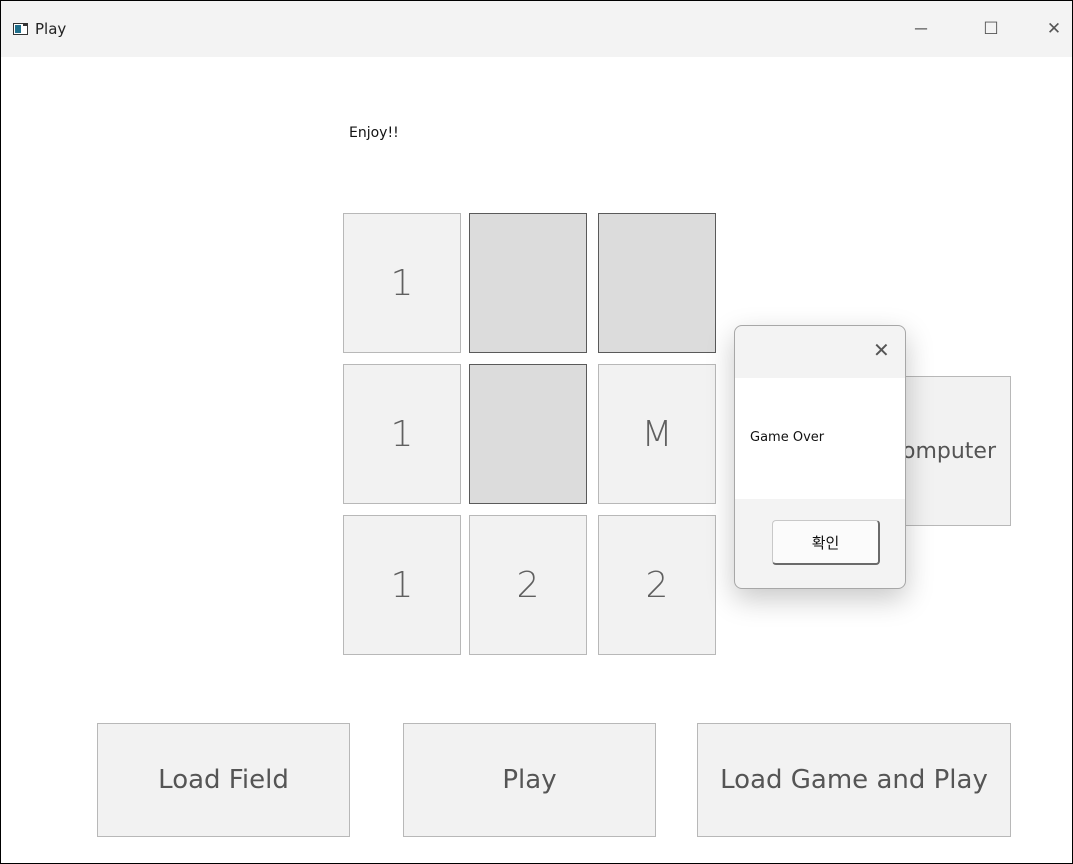  I want to click on load-field-button: Load Field, so click(223, 780).